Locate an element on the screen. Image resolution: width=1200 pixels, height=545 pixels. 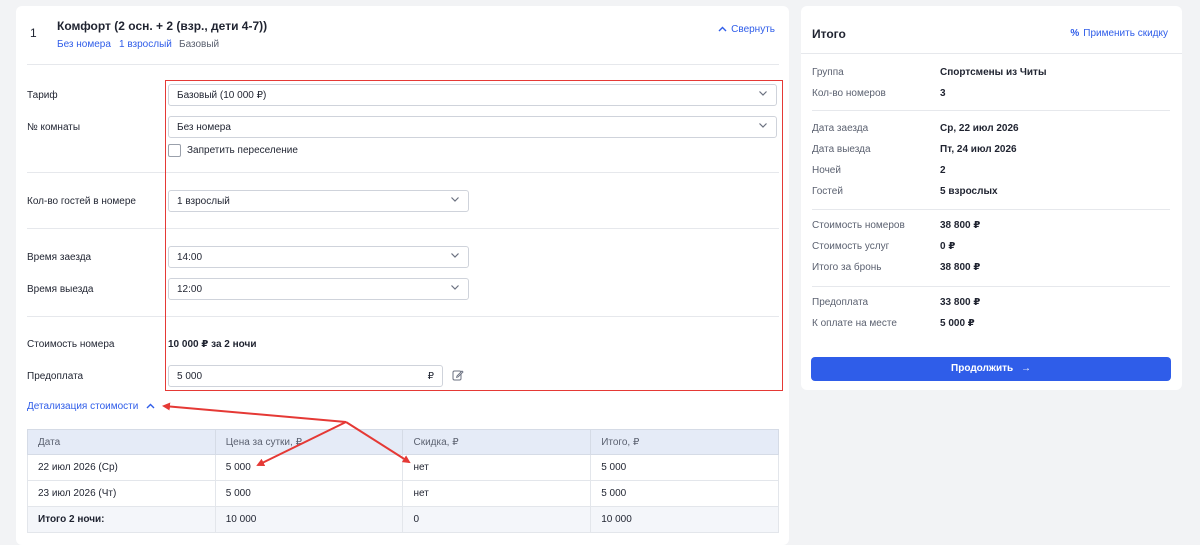
rooms-count-value: 3 is located at coordinates (943, 93).